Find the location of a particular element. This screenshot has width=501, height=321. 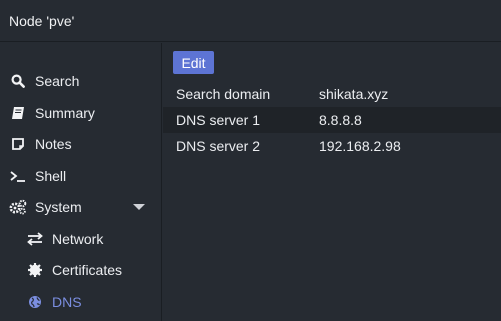

sidebar-item-label: Notes is located at coordinates (53, 144).